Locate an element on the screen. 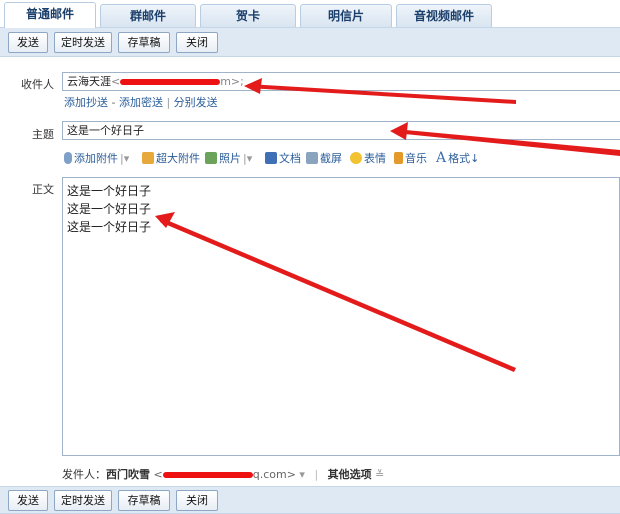 The height and width of the screenshot is (514, 620). arrow-to-subject is located at coordinates (507, 142).